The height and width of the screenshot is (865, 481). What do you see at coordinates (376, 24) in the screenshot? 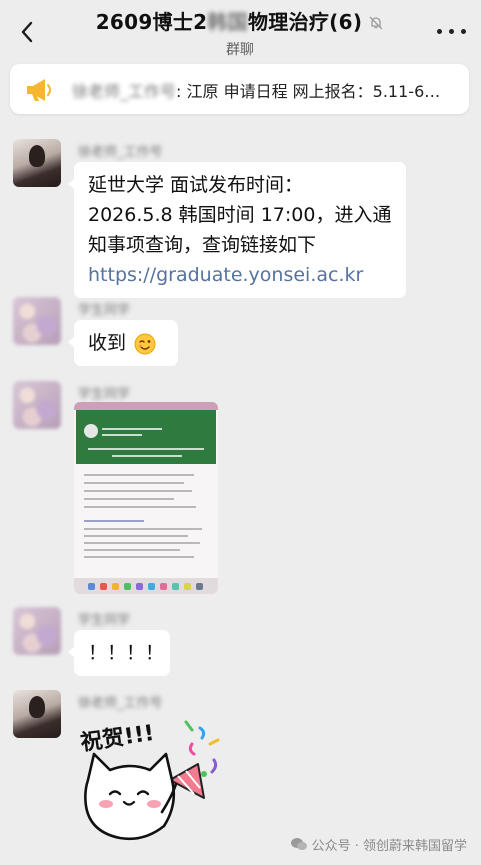
I see `mute-bell-icon` at bounding box center [376, 24].